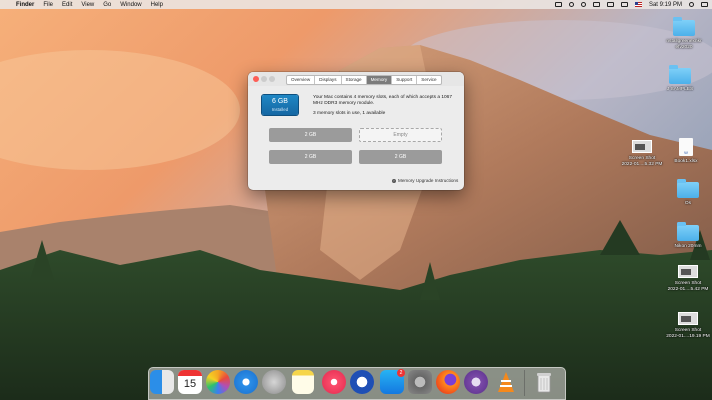 The width and height of the screenshot is (712, 400). I want to click on tab-service: Service, so click(428, 80).